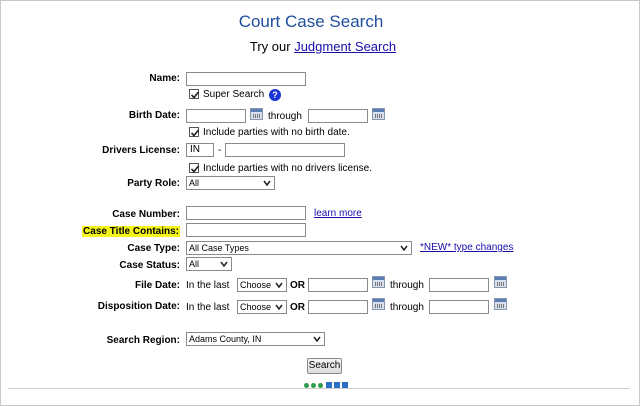  What do you see at coordinates (275, 95) in the screenshot?
I see `help-icon: ?` at bounding box center [275, 95].